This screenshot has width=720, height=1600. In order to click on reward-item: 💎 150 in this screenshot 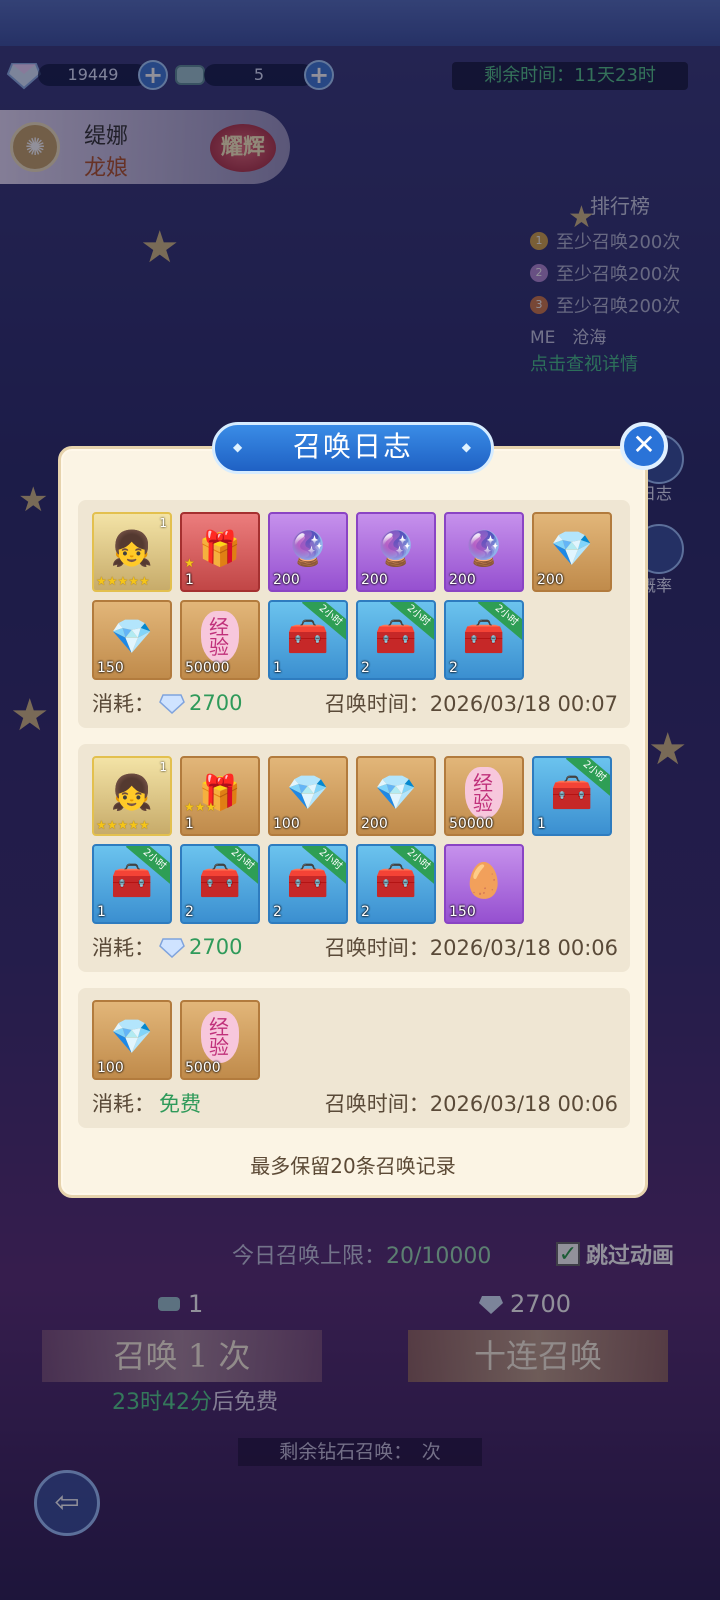, I will do `click(132, 640)`.